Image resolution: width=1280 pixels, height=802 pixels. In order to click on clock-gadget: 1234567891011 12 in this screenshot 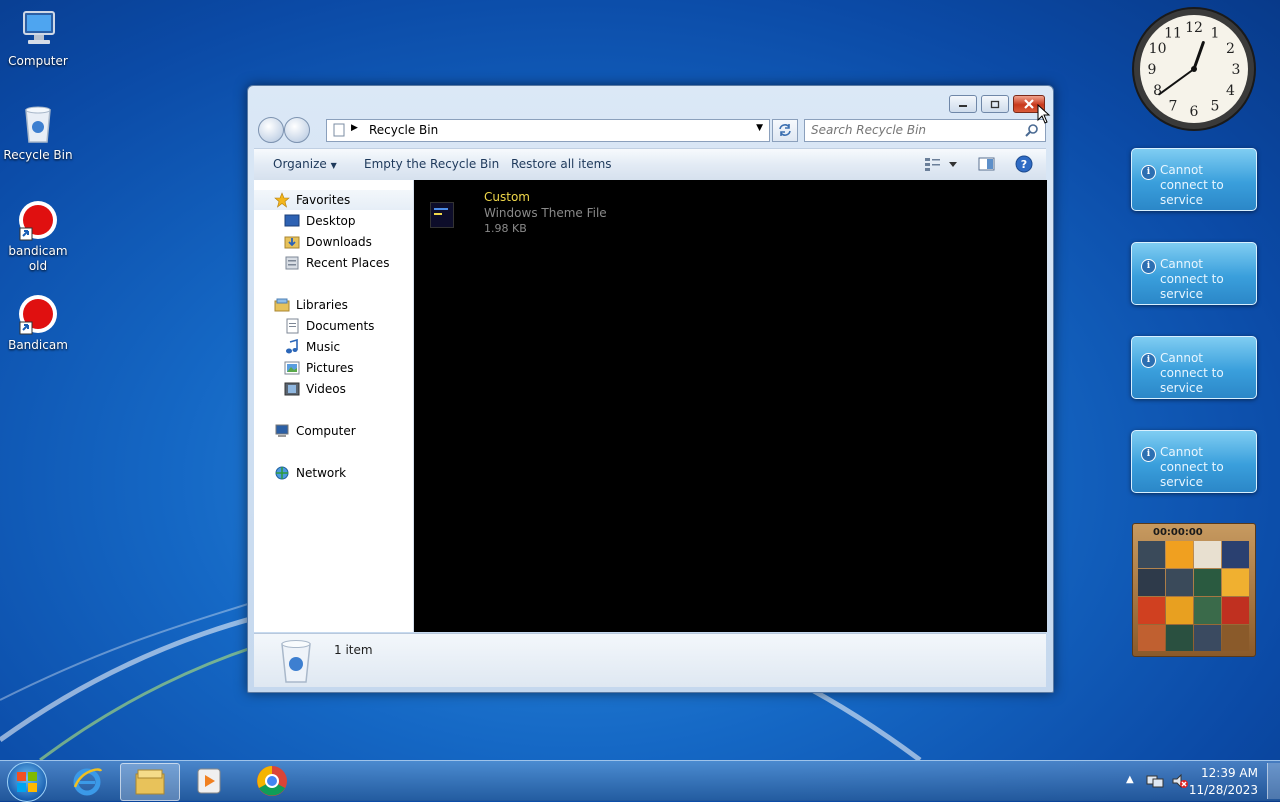, I will do `click(1194, 69)`.